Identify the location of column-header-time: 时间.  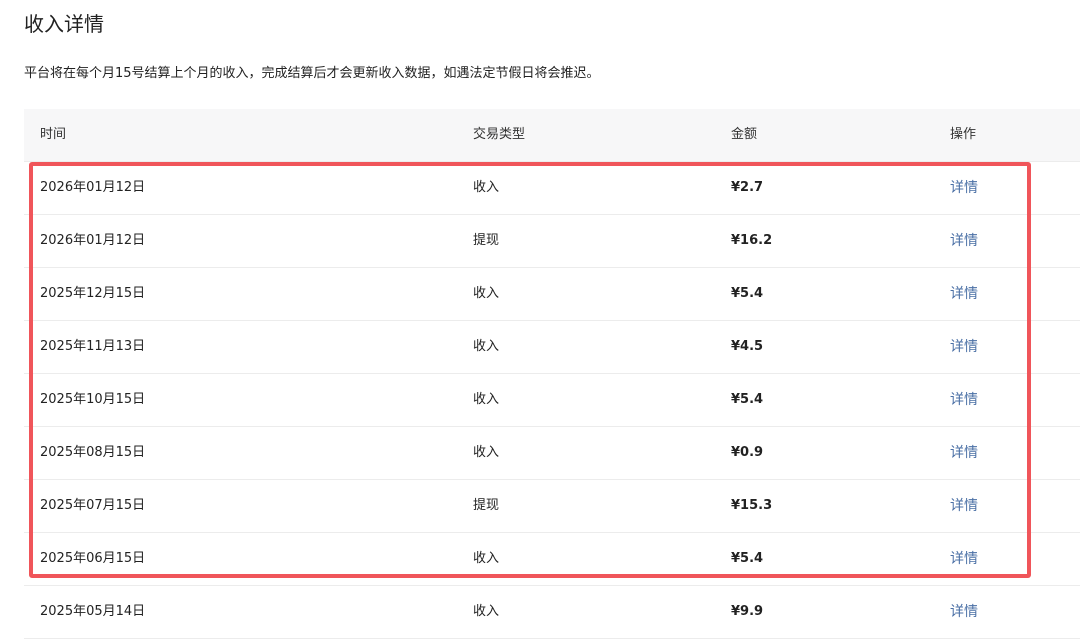
(53, 134).